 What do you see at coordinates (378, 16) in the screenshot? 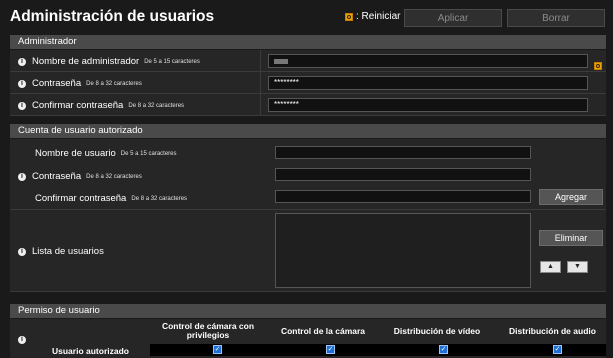
I see `reset-label: : Reiniciar` at bounding box center [378, 16].